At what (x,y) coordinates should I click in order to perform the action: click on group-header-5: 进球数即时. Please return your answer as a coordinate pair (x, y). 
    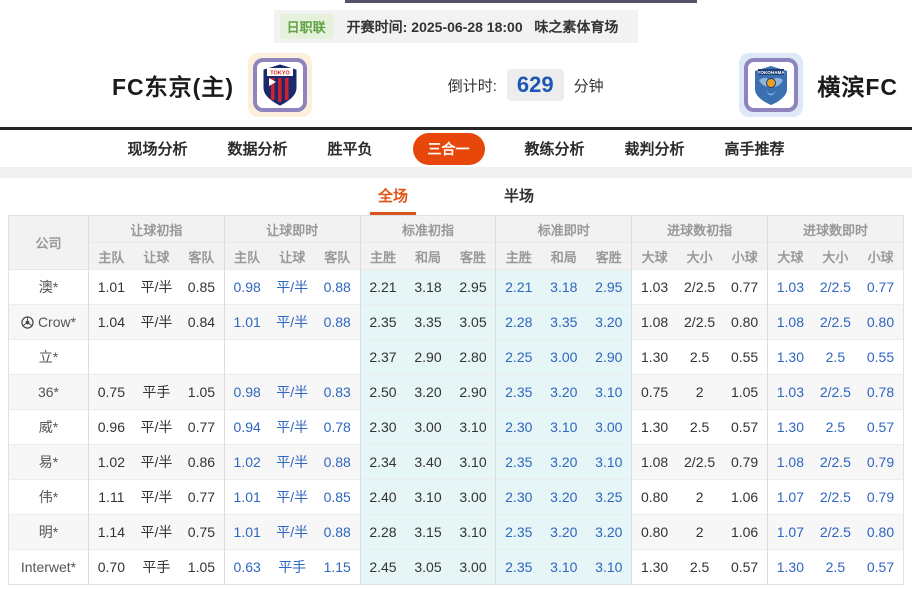
    Looking at the image, I should click on (835, 229).